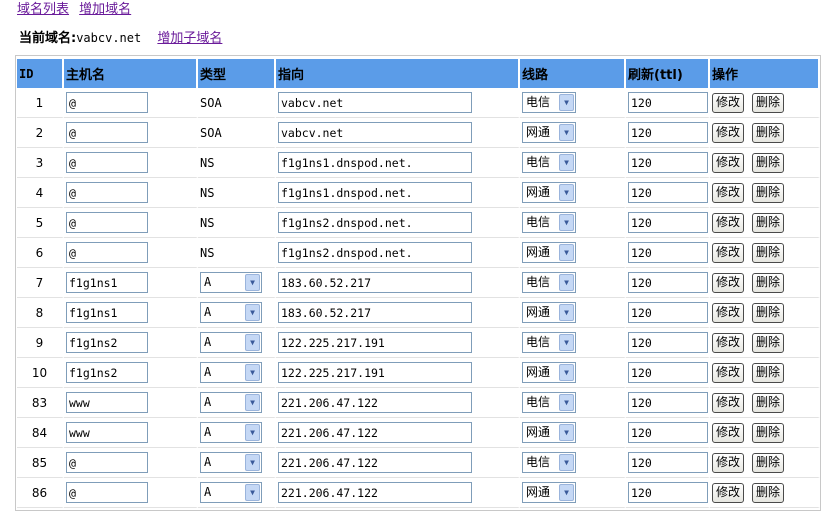  I want to click on add-subdomain-link: 增加子域名, so click(189, 38).